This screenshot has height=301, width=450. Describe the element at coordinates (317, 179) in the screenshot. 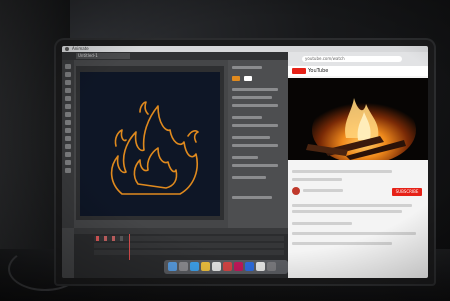

I see `video-meta-text` at that location.